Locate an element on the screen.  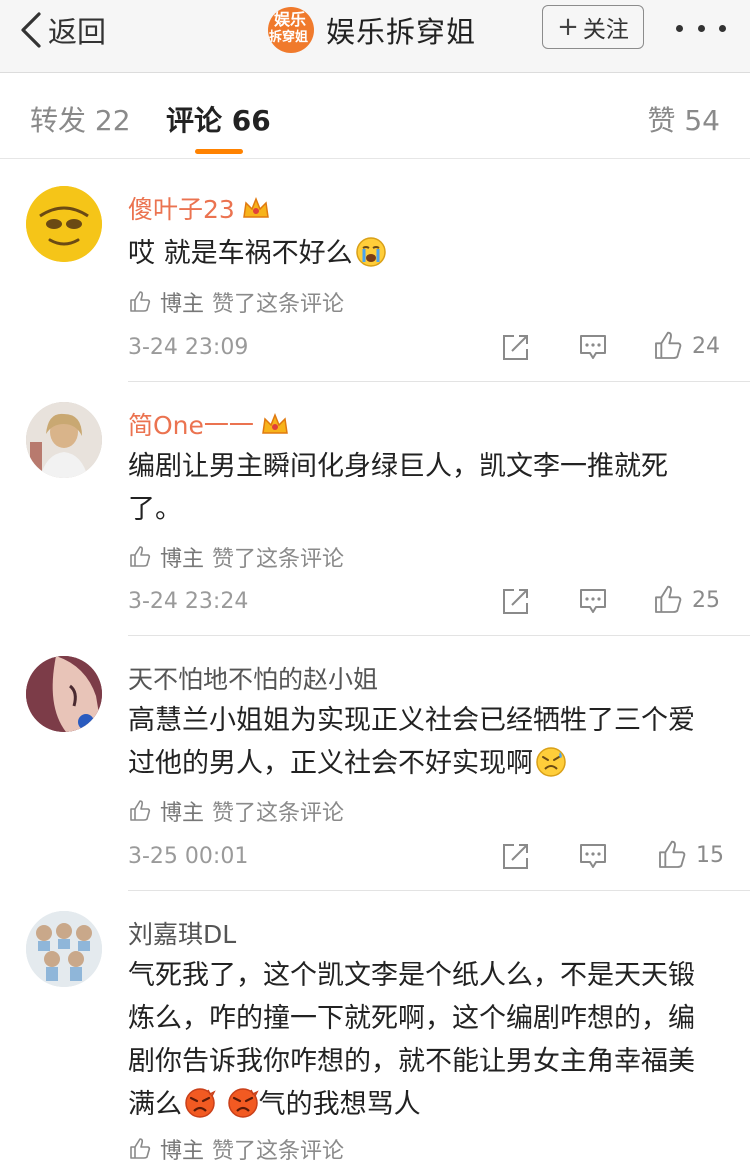
like-count: 15 is located at coordinates (710, 855).